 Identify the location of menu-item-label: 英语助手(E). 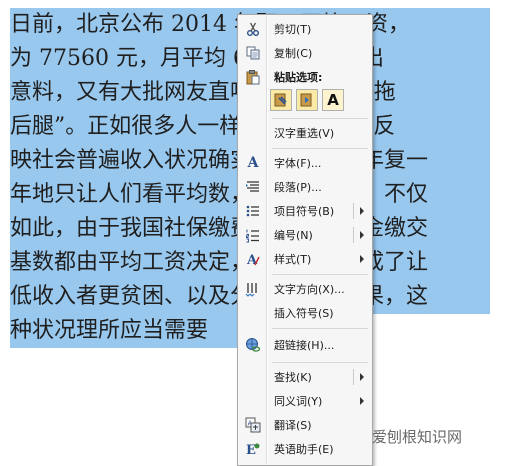
(304, 449).